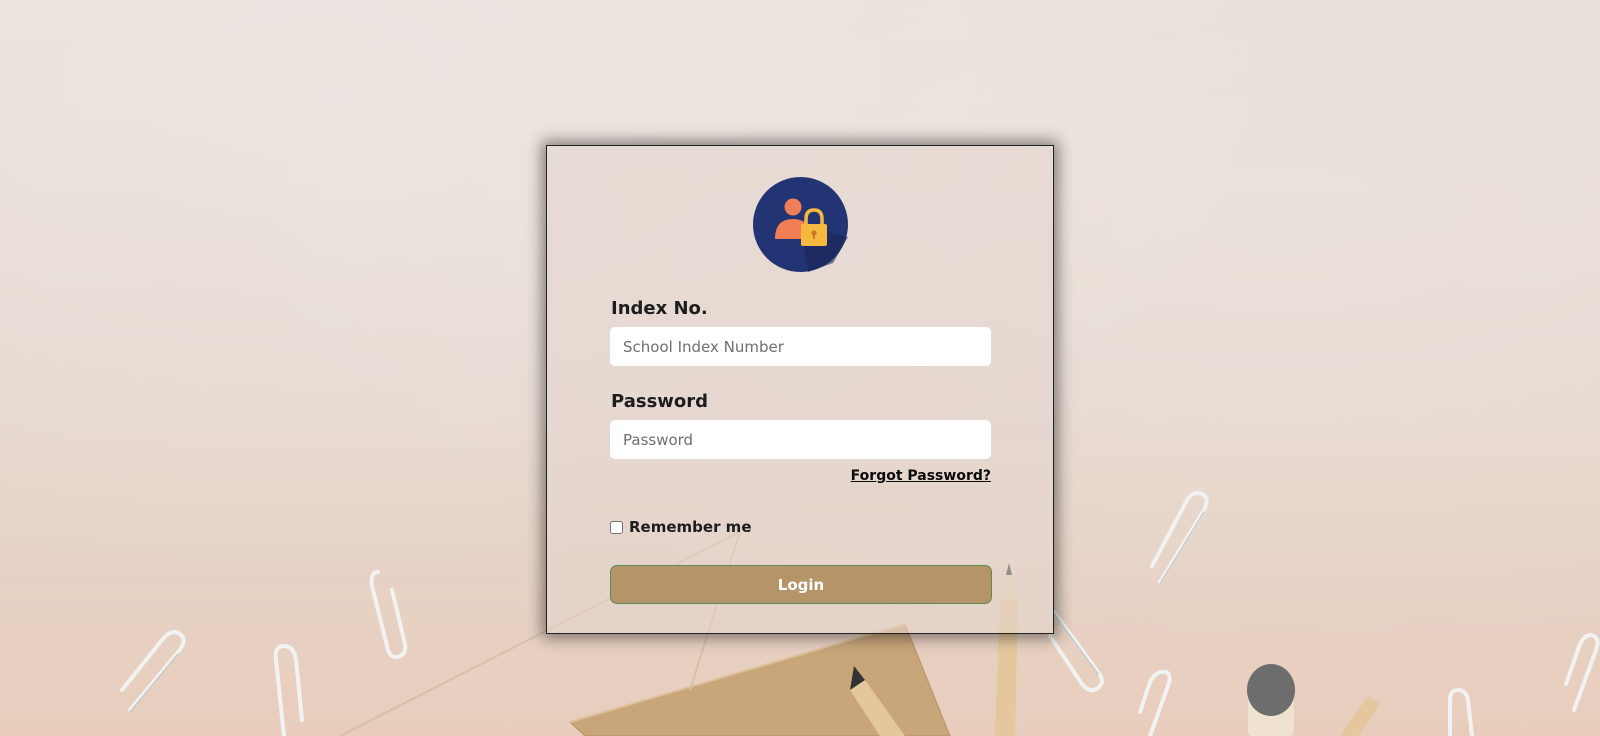 The width and height of the screenshot is (1600, 736). Describe the element at coordinates (616, 527) in the screenshot. I see `remember-me-checkbox` at that location.